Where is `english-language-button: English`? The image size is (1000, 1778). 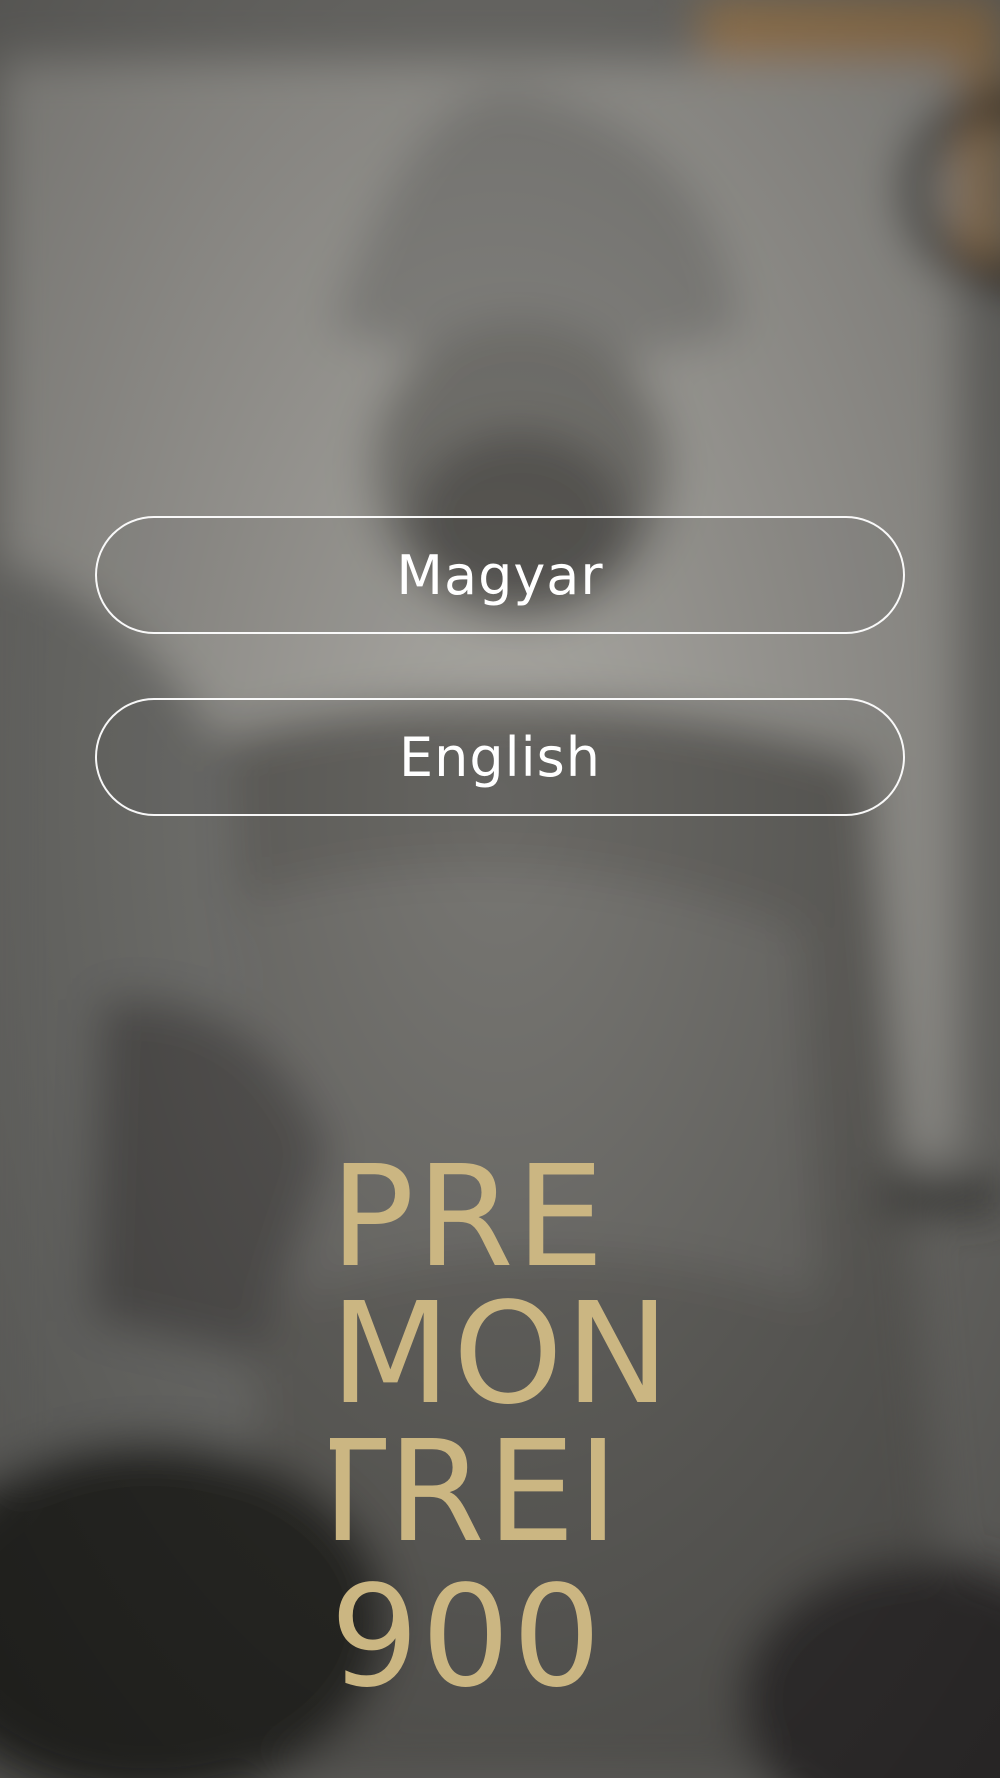
english-language-button: English is located at coordinates (500, 757).